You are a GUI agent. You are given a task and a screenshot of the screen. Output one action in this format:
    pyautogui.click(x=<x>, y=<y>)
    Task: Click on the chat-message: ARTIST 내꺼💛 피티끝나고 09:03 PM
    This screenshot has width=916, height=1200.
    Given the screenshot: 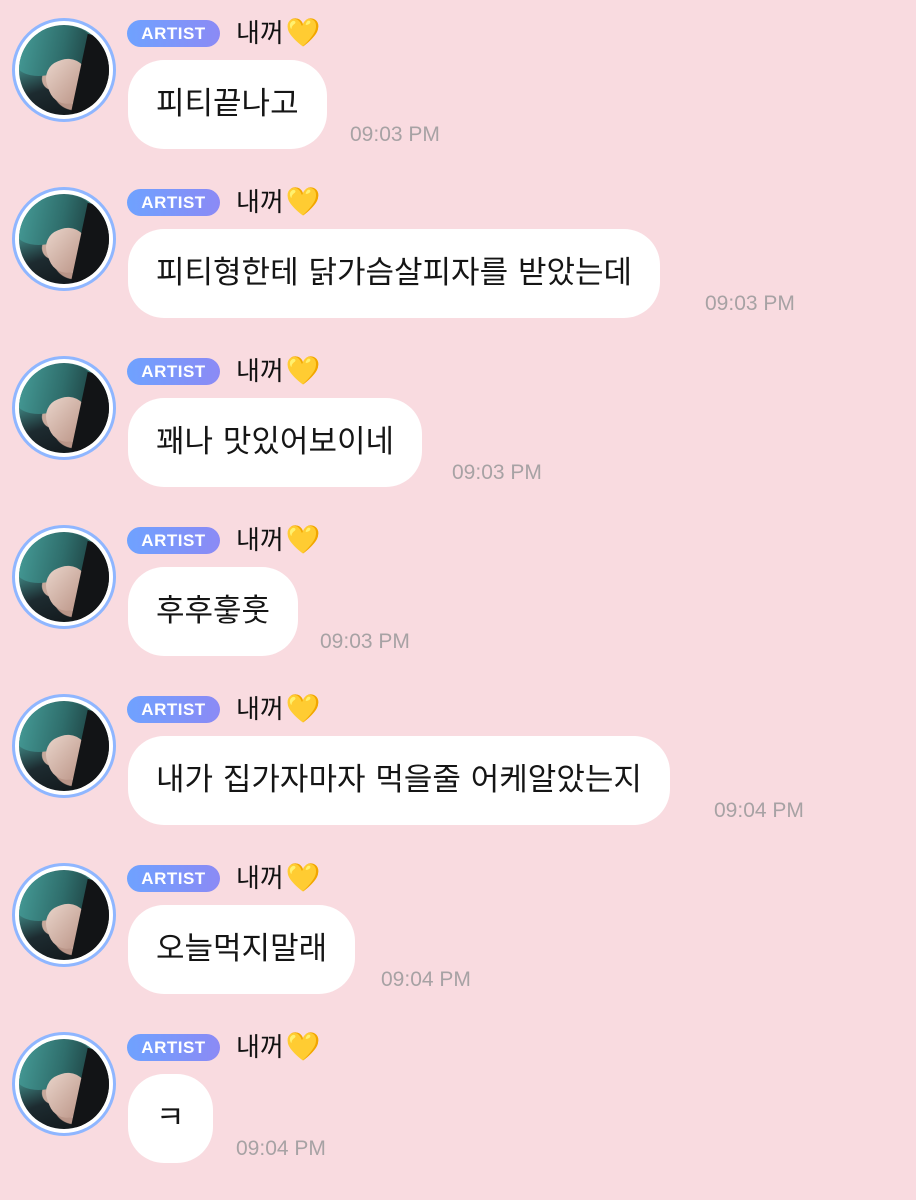 What is the action you would take?
    pyautogui.click(x=458, y=85)
    